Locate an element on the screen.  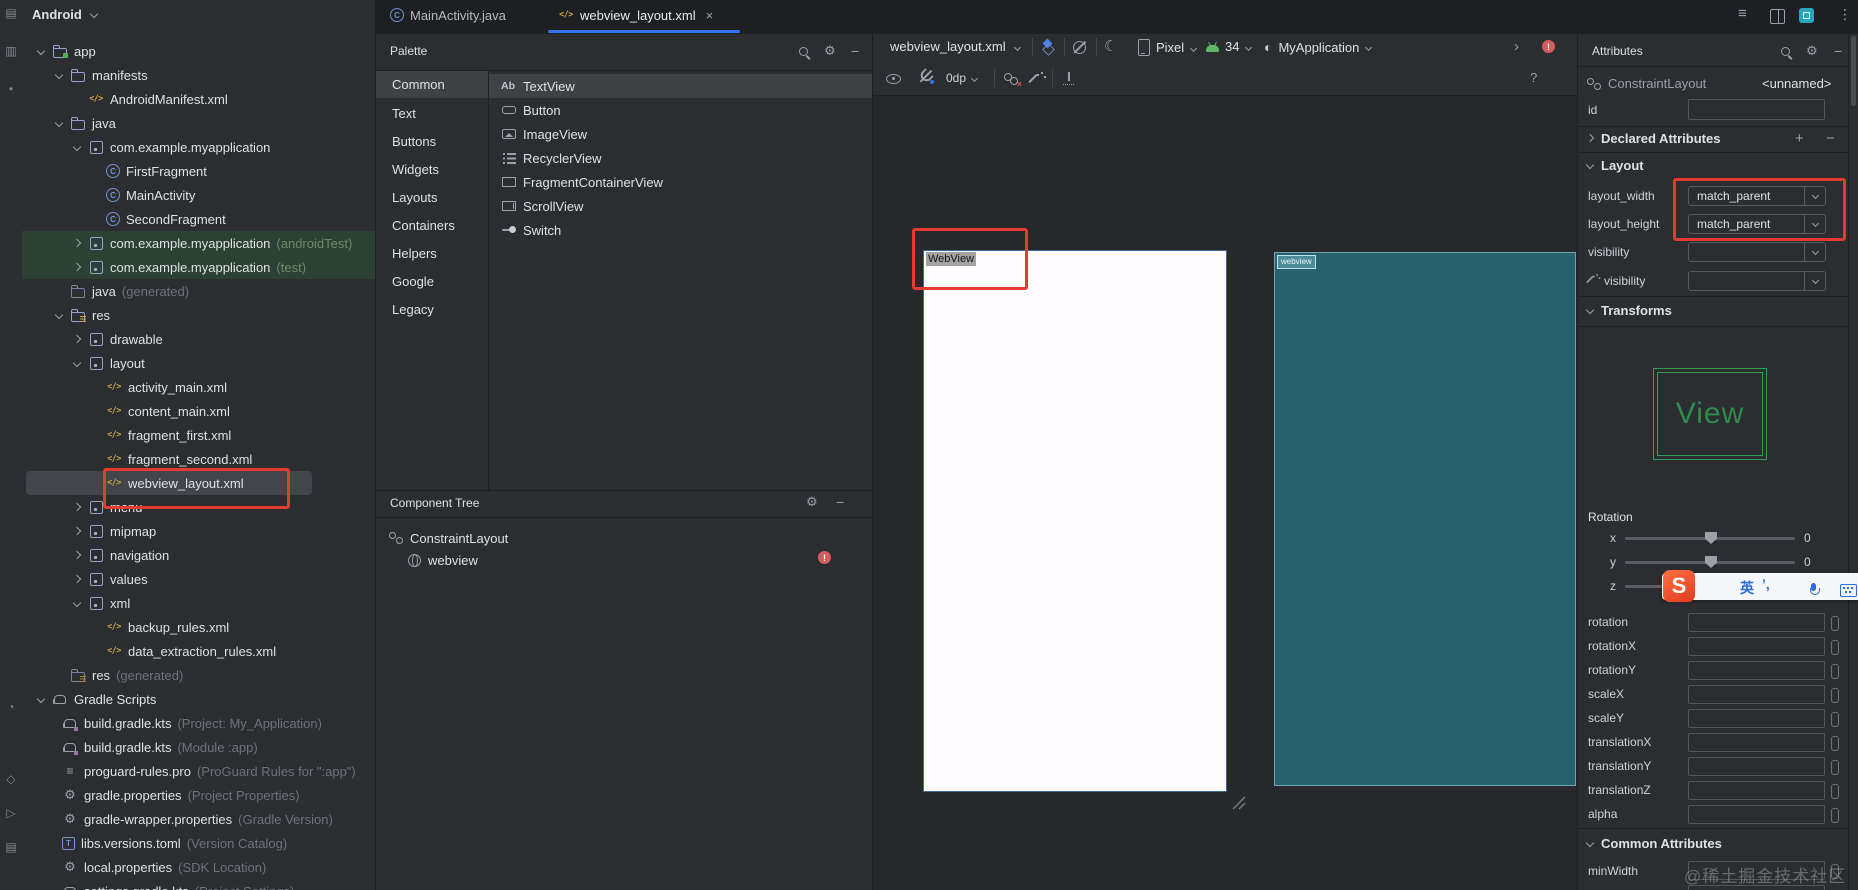
structure-stripe-icon: ▥ is located at coordinates (11, 51).